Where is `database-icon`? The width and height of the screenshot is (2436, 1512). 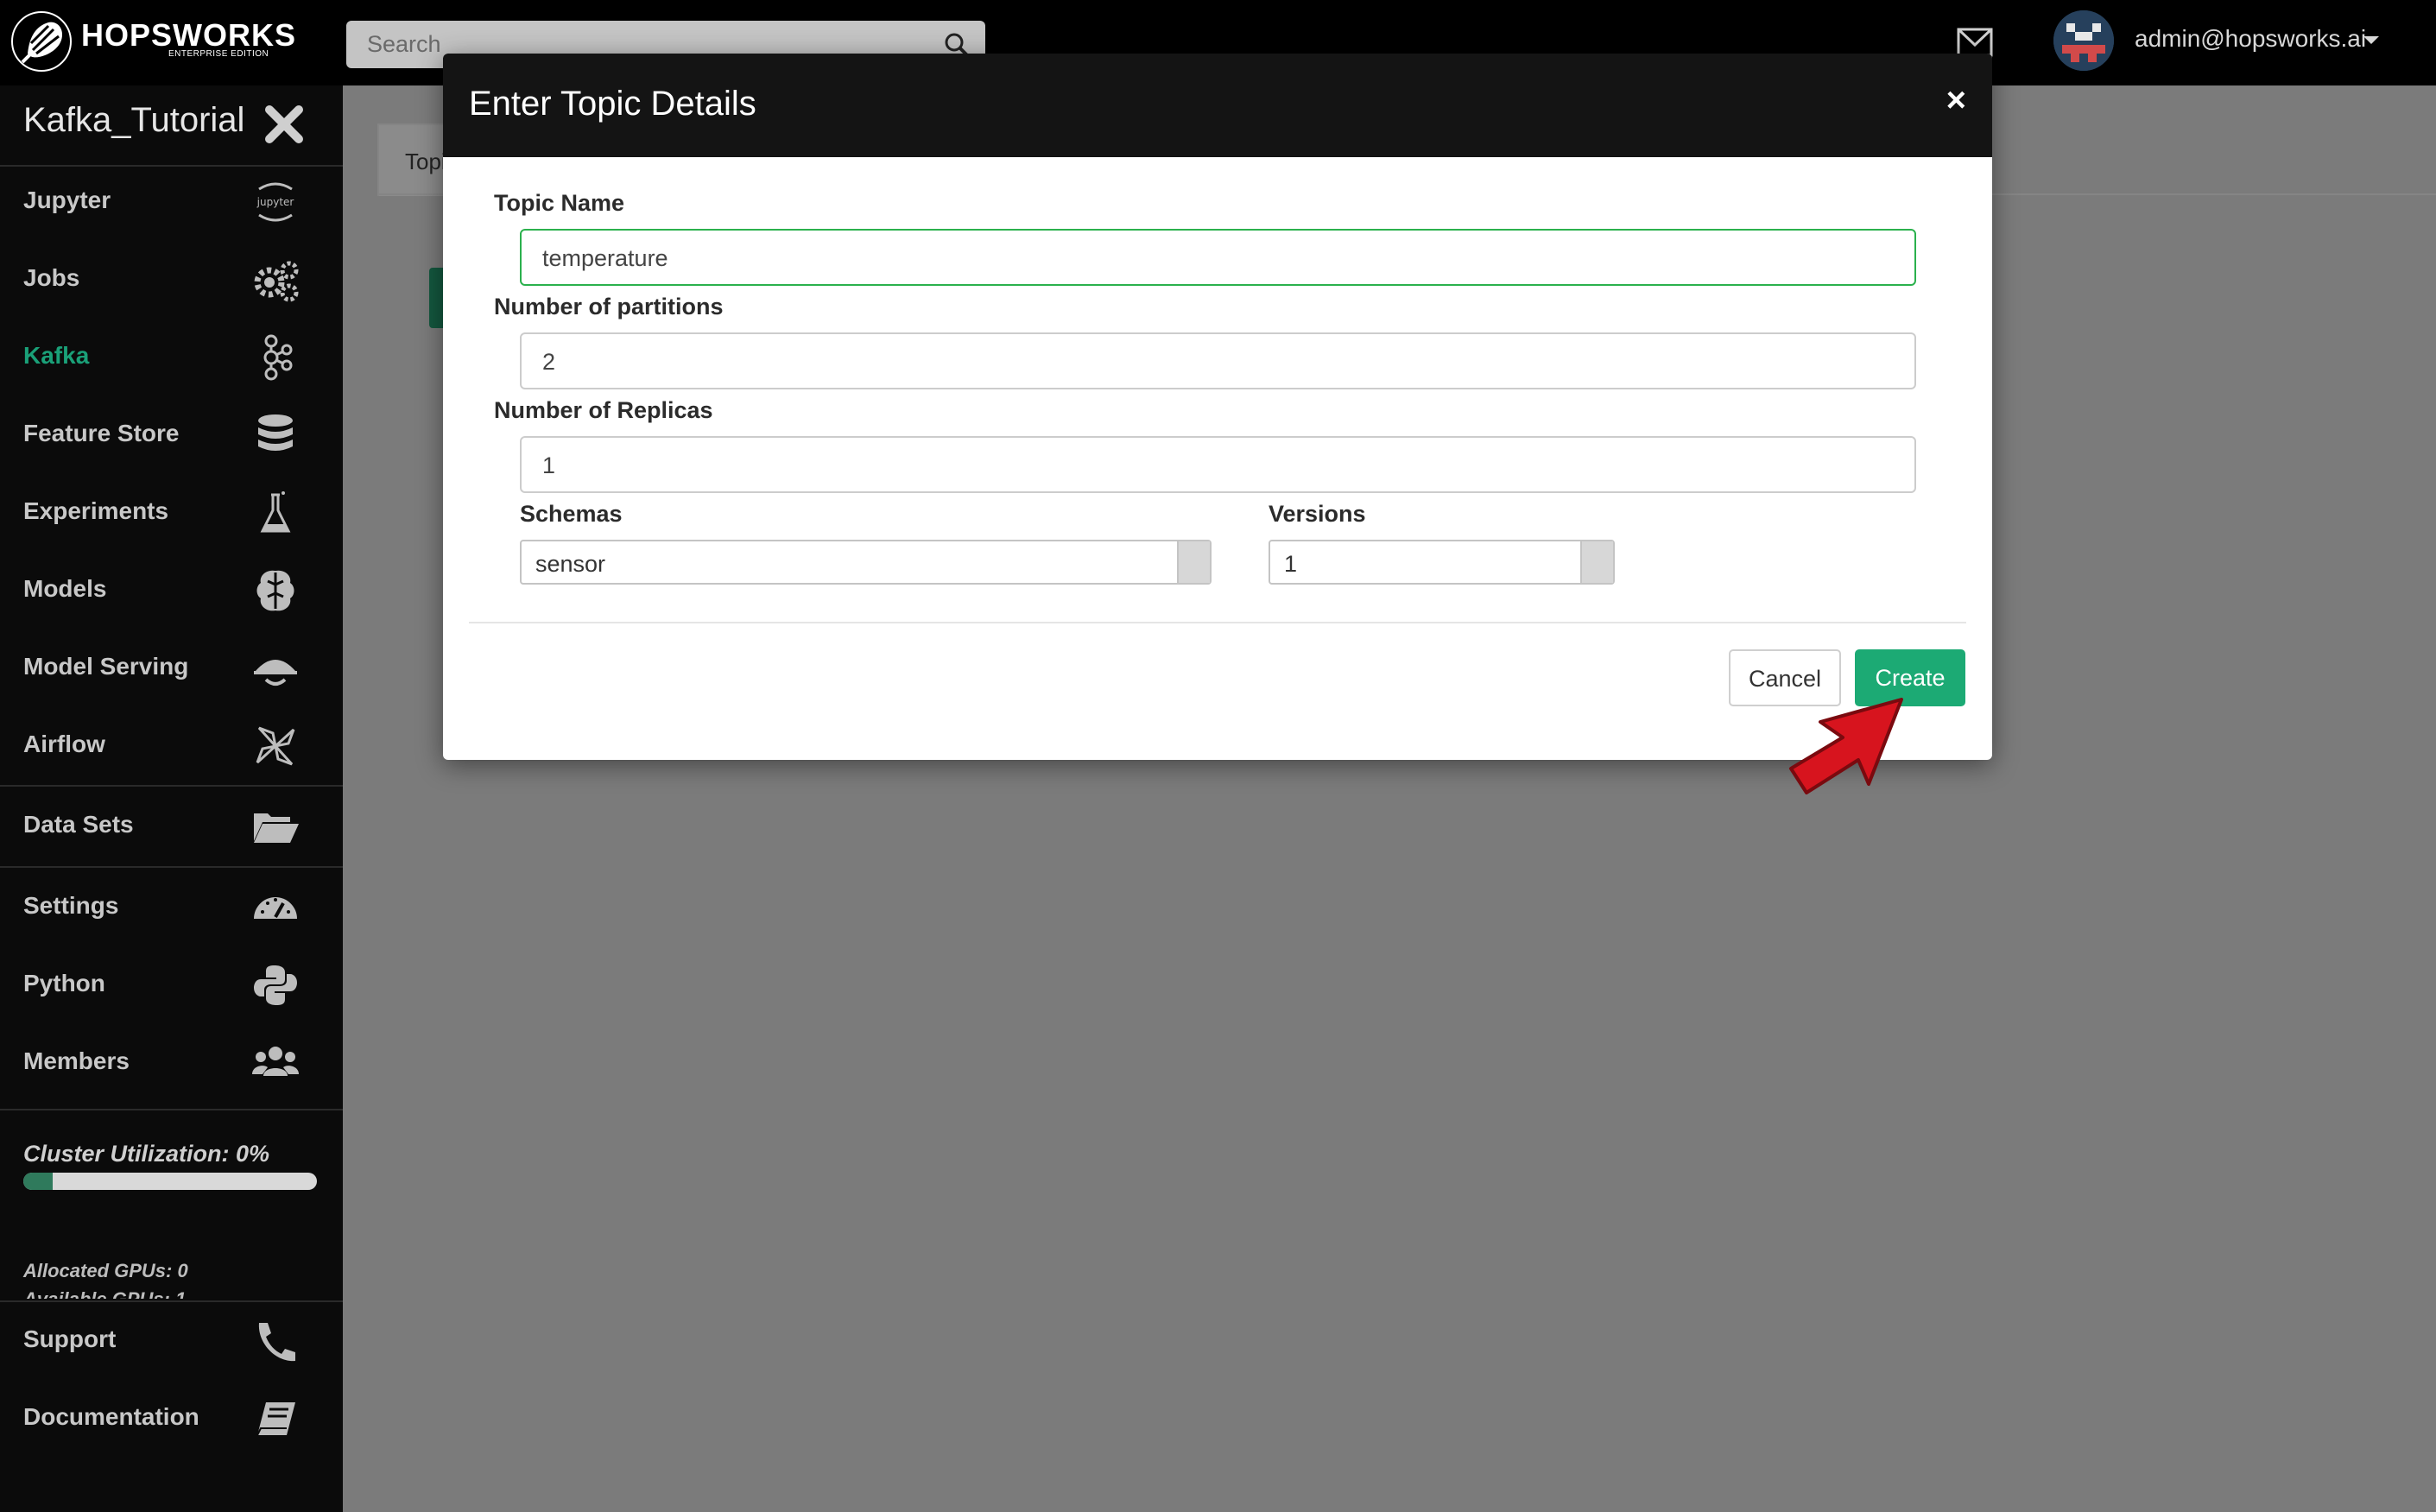 database-icon is located at coordinates (275, 432).